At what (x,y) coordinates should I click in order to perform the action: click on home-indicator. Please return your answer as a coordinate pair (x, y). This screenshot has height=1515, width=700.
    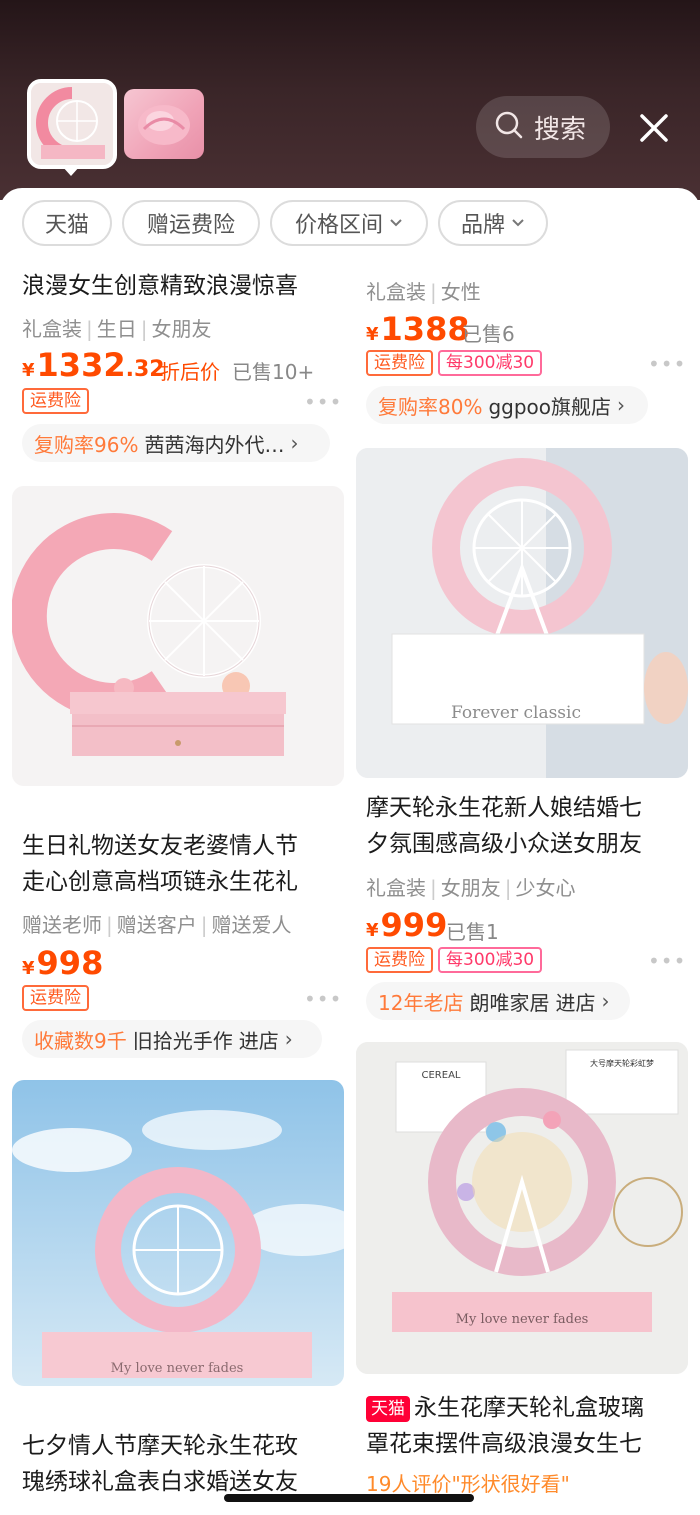
    Looking at the image, I should click on (349, 1498).